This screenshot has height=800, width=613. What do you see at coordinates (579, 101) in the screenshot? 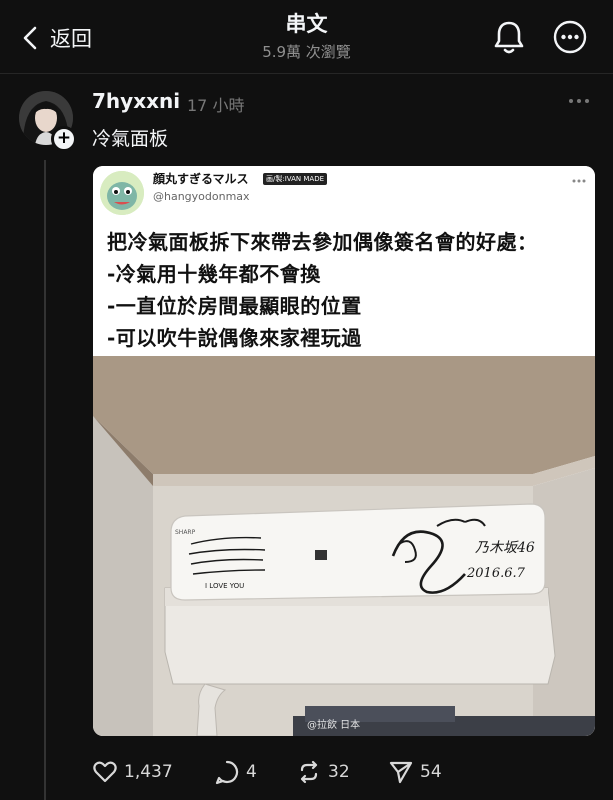
I see `more-icon` at bounding box center [579, 101].